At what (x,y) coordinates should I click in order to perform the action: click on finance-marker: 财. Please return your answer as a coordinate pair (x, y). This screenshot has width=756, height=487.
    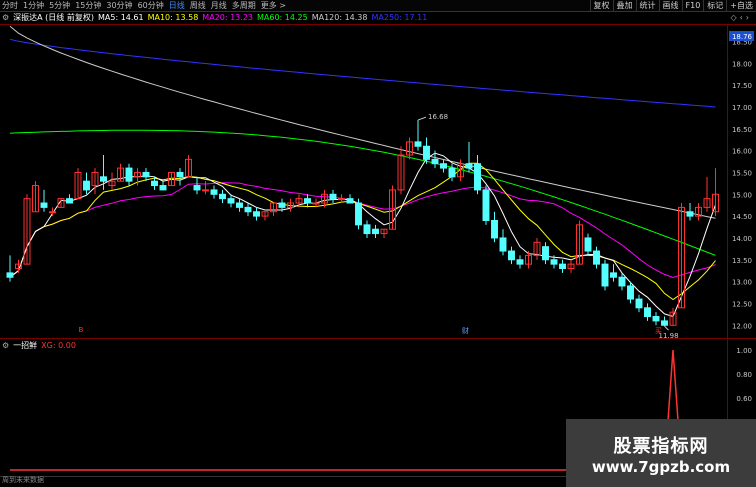
    Looking at the image, I should click on (465, 330).